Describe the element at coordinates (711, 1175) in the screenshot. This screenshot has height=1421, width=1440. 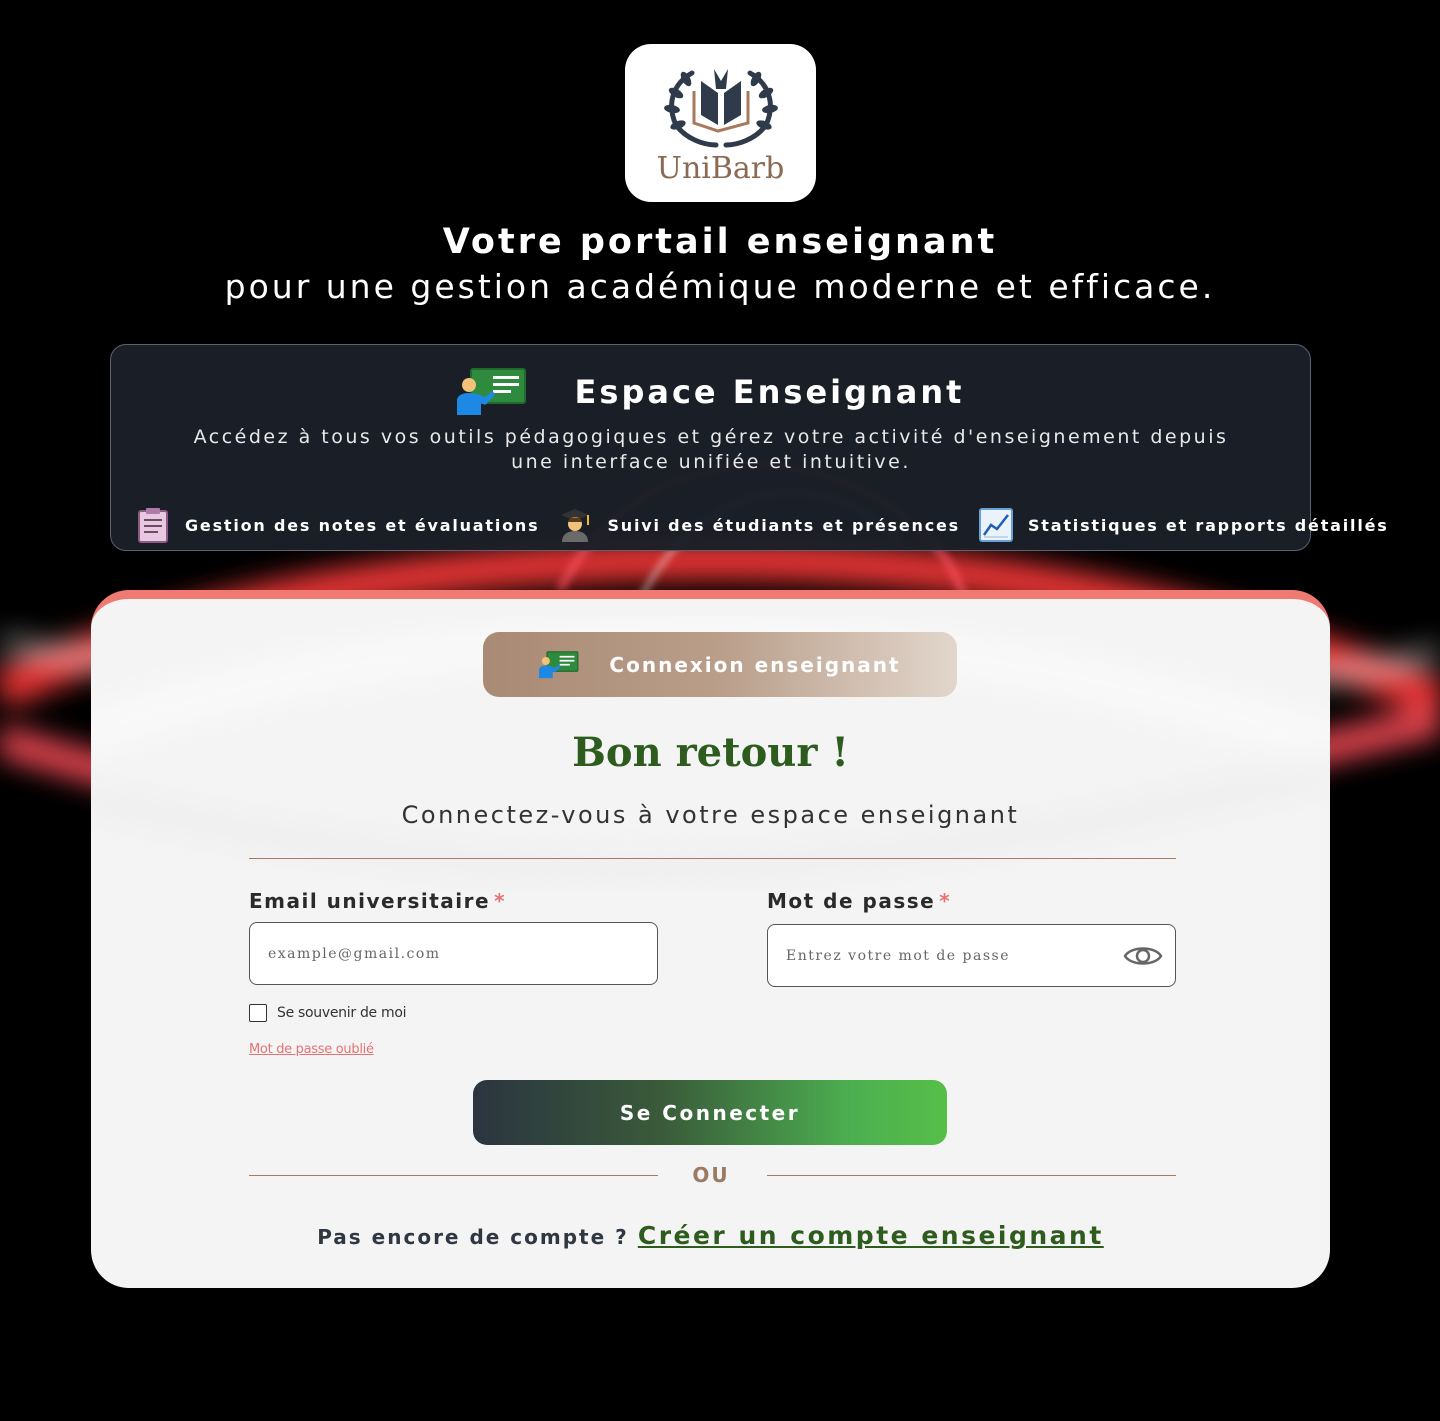
I see `or-separator: OU` at that location.